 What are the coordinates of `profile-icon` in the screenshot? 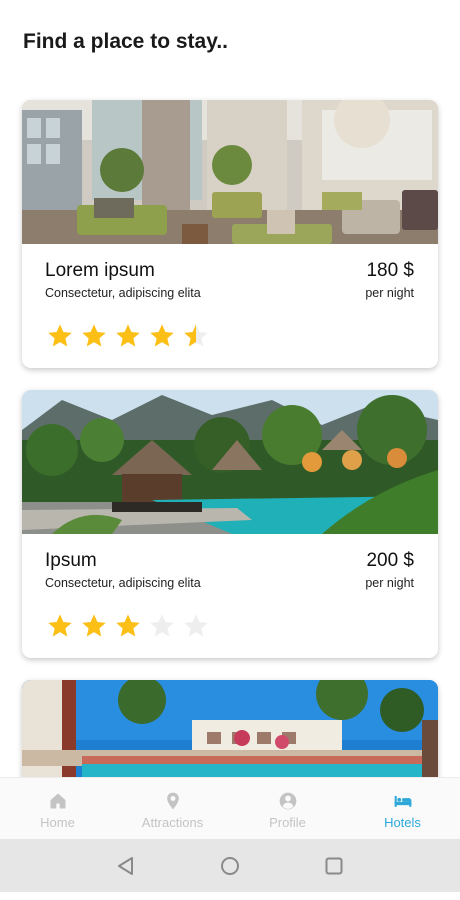 It's located at (287, 801).